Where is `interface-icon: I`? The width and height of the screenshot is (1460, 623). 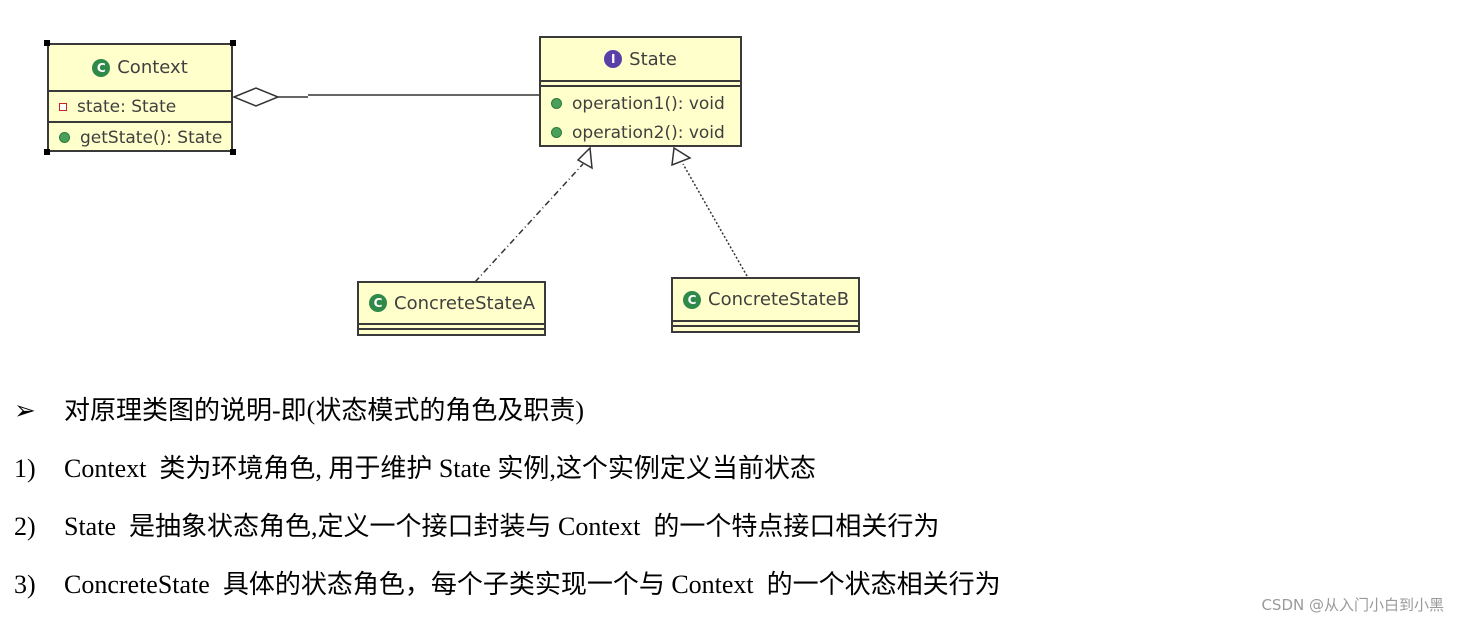
interface-icon: I is located at coordinates (613, 59).